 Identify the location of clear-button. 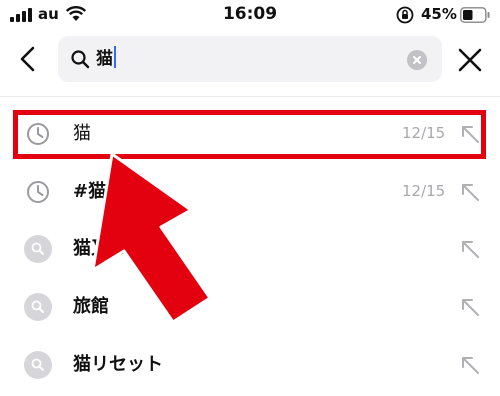
(417, 60).